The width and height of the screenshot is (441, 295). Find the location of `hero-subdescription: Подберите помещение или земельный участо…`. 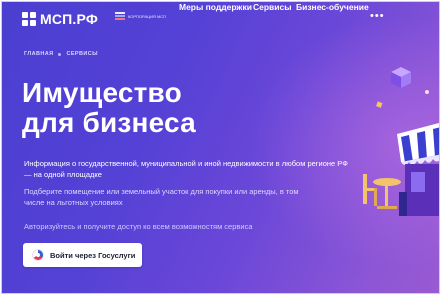

hero-subdescription: Подберите помещение или земельный участо… is located at coordinates (161, 197).